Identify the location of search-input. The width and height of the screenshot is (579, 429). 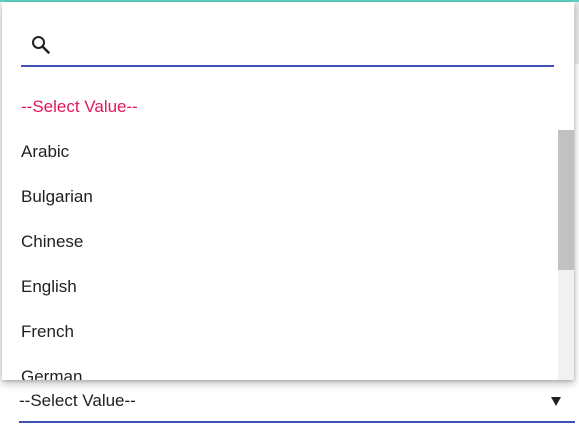
(303, 45).